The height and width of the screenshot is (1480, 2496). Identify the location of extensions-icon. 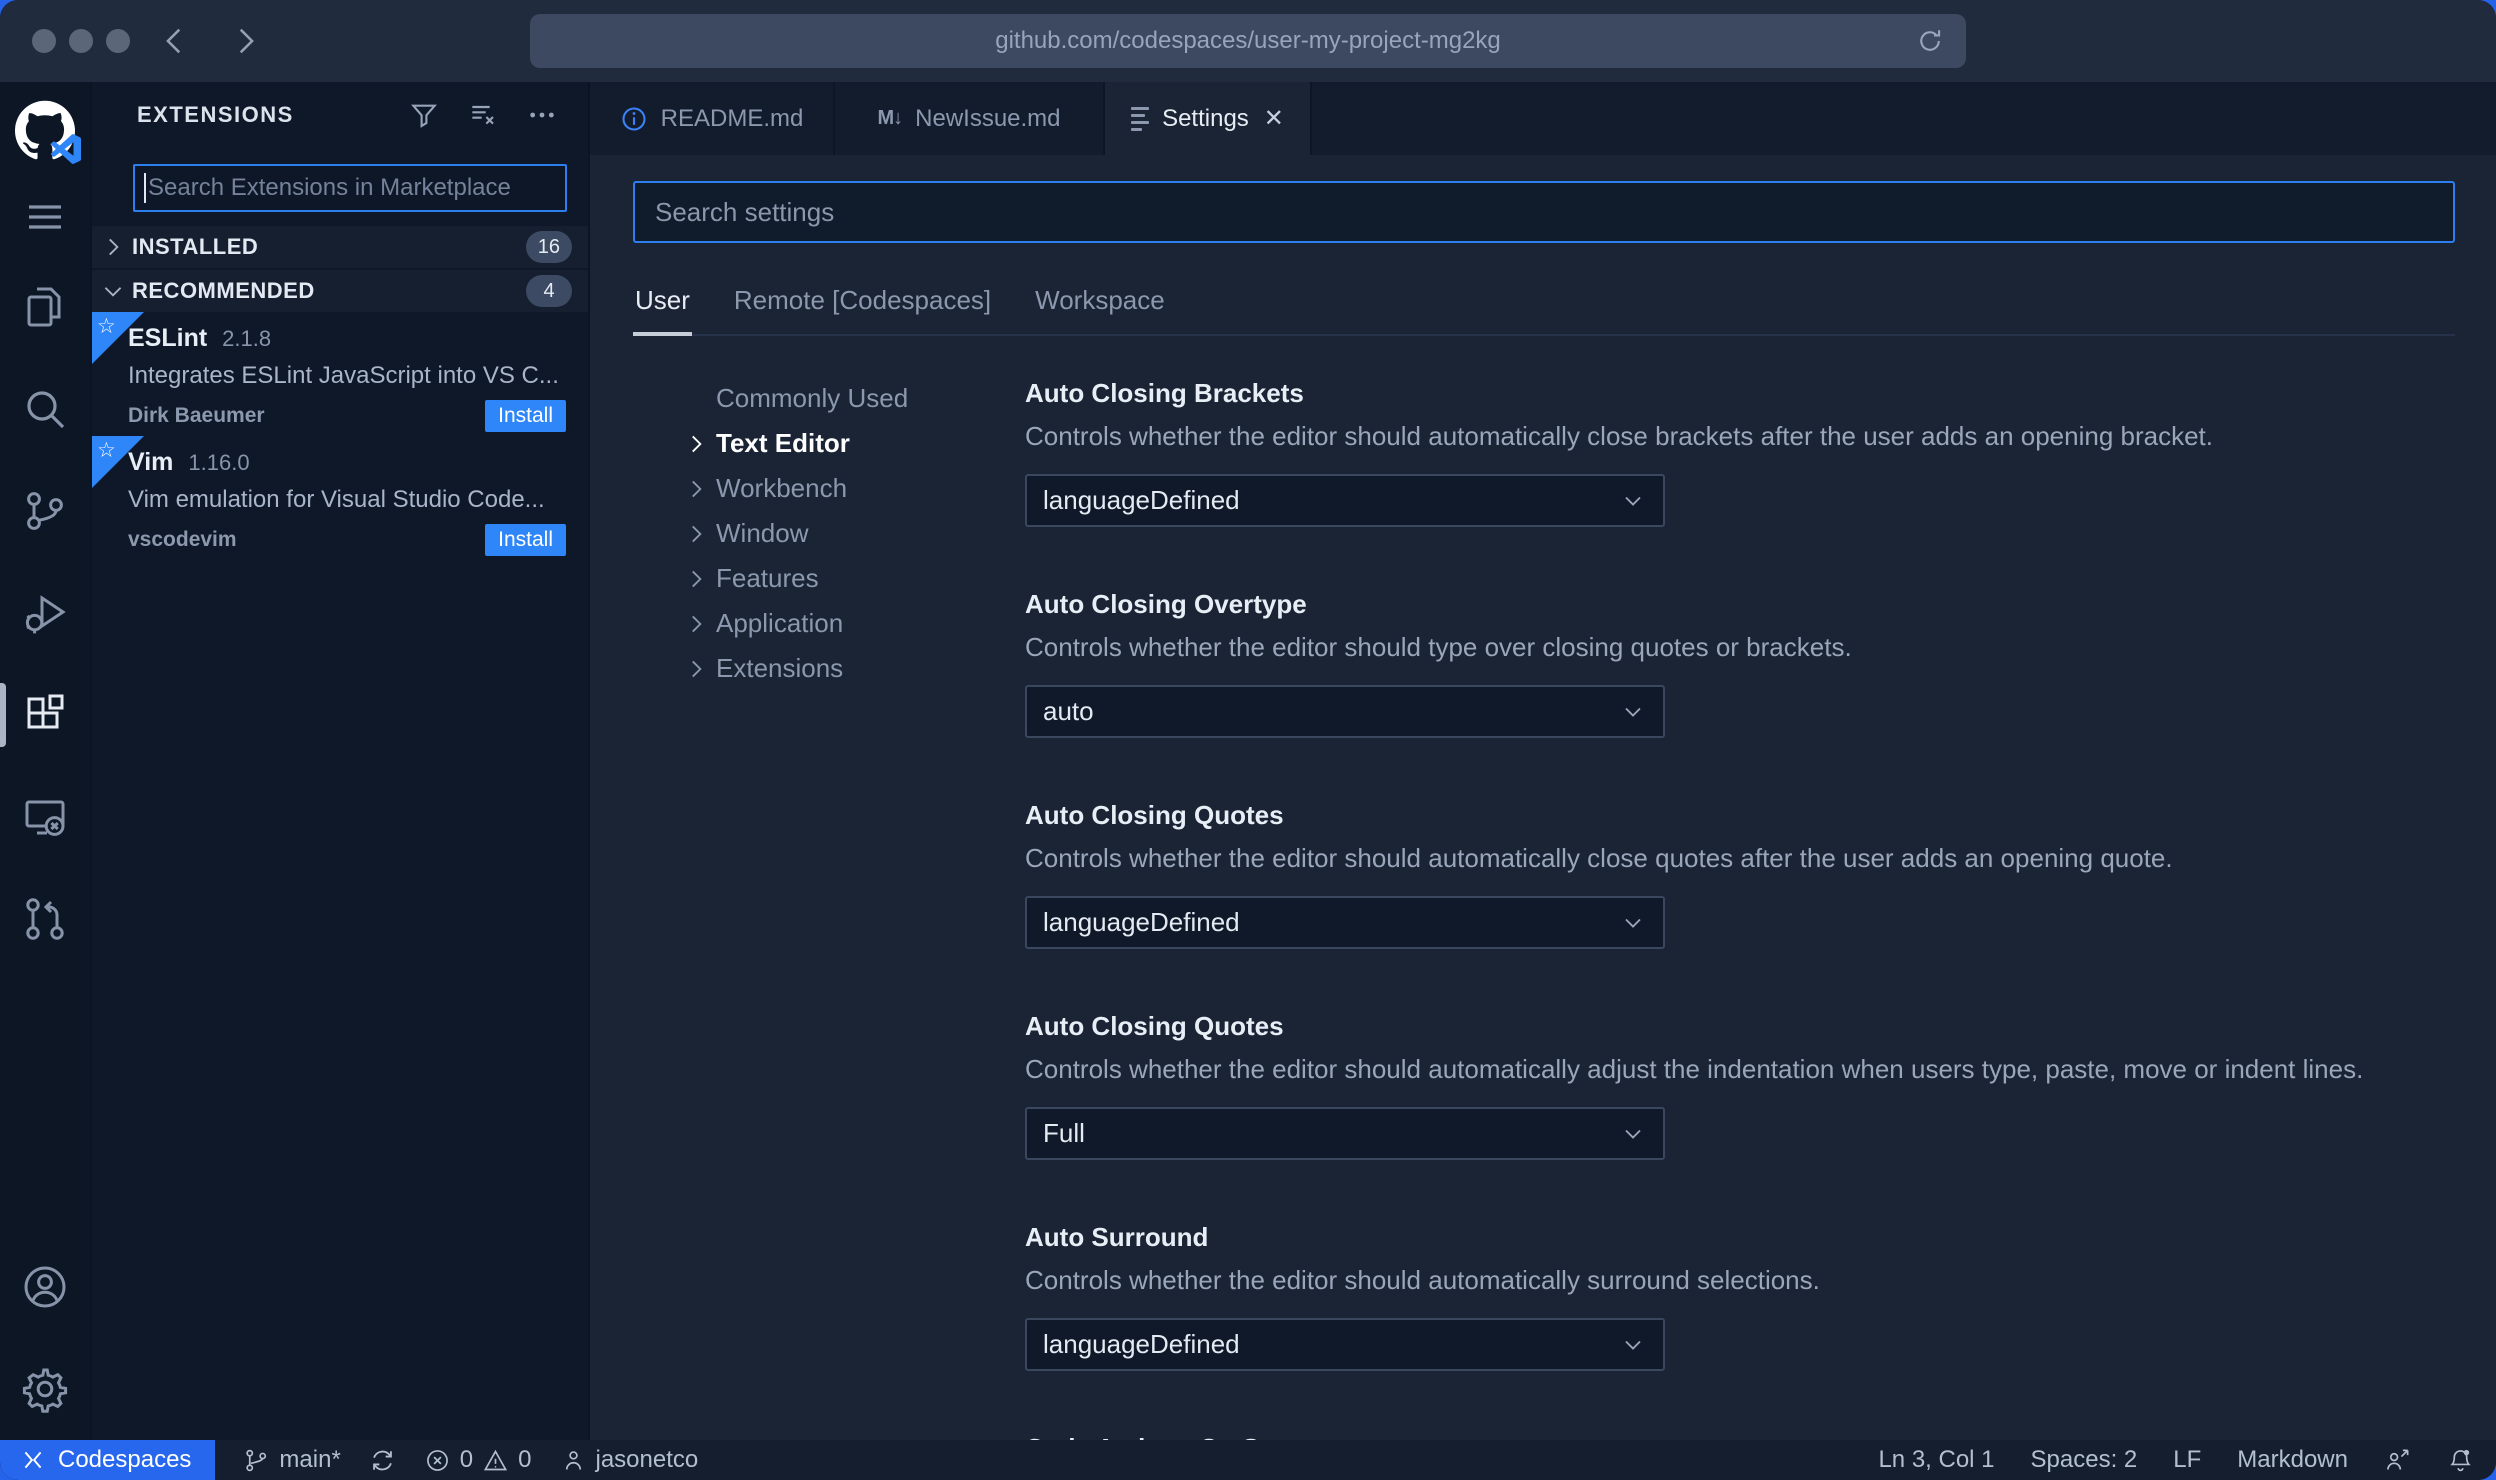
(45, 715).